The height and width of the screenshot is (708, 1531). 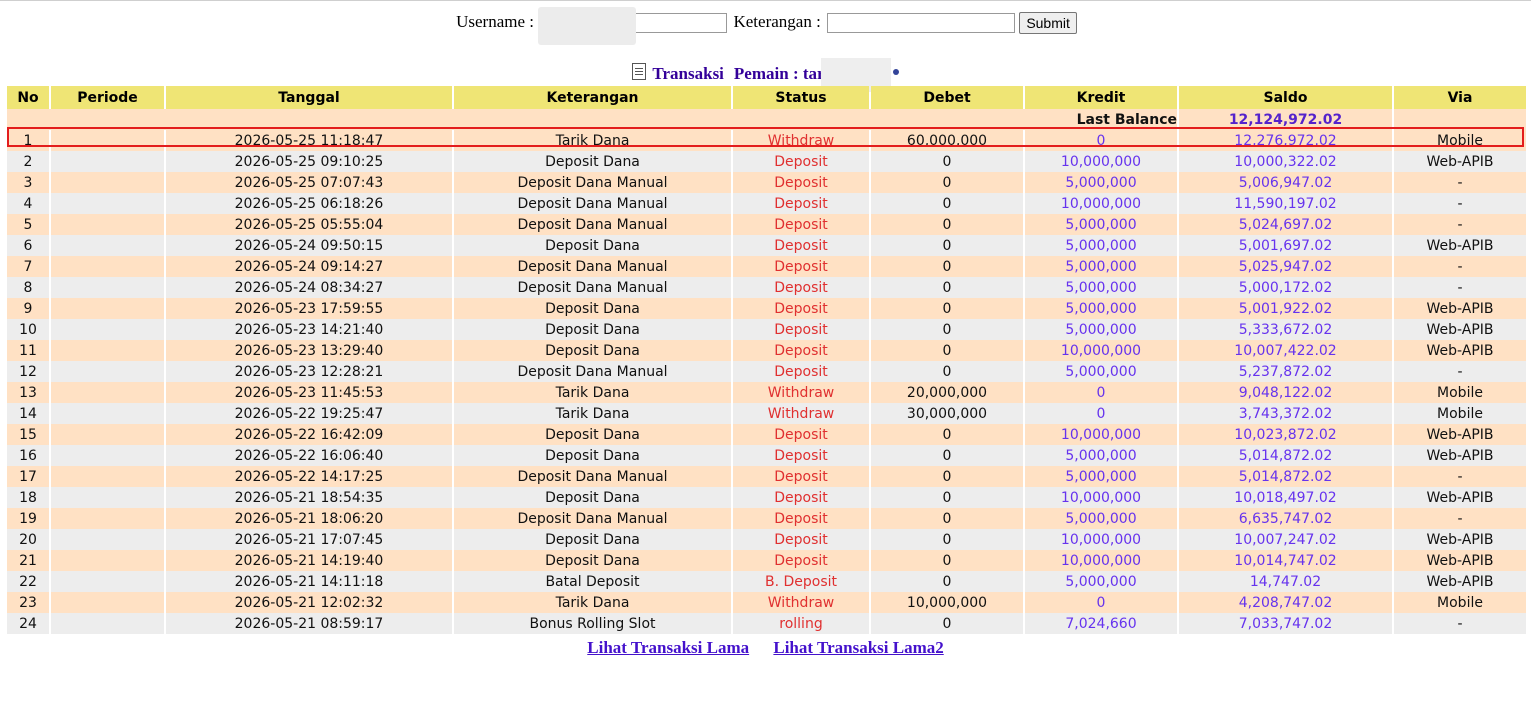 I want to click on cell-status: B. Deposit, so click(x=801, y=581).